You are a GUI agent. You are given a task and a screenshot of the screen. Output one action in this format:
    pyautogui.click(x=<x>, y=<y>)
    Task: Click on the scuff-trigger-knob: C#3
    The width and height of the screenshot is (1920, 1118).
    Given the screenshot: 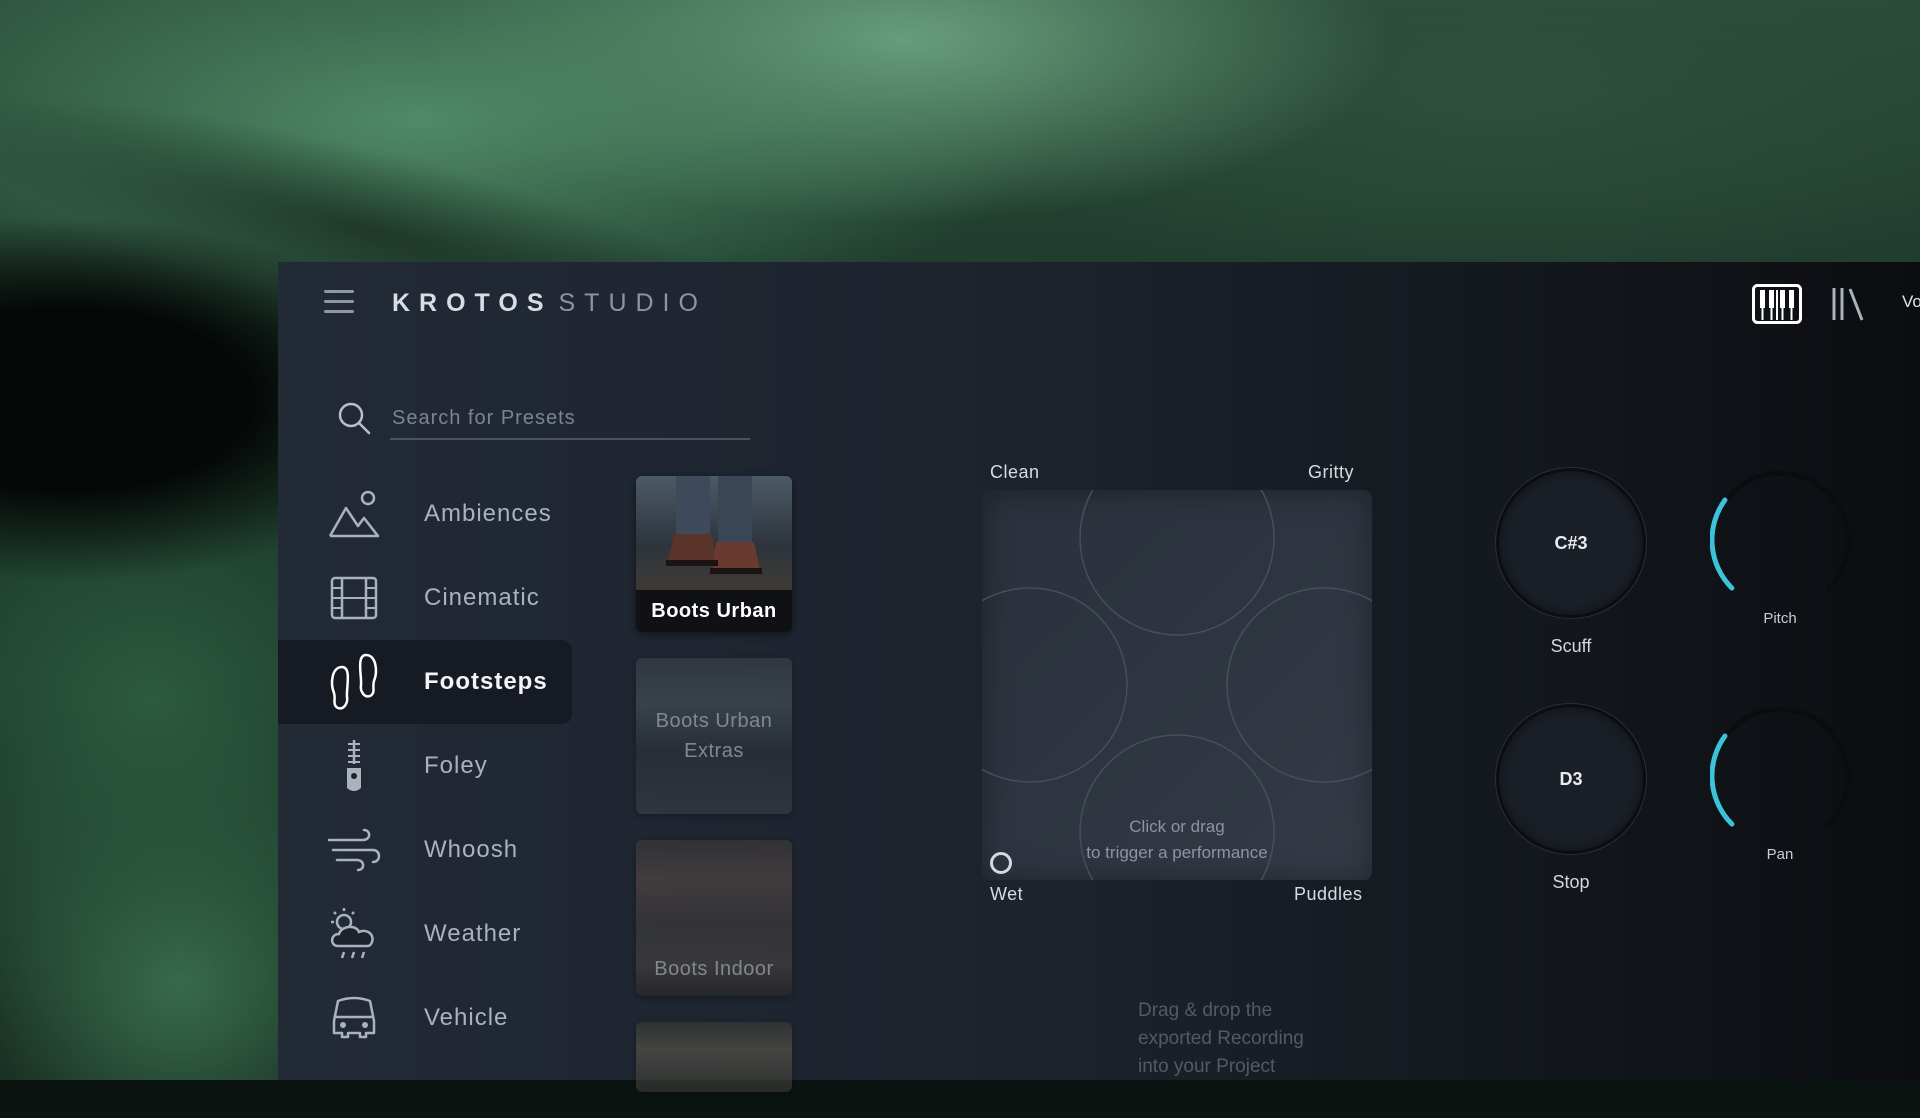 What is the action you would take?
    pyautogui.click(x=1571, y=543)
    